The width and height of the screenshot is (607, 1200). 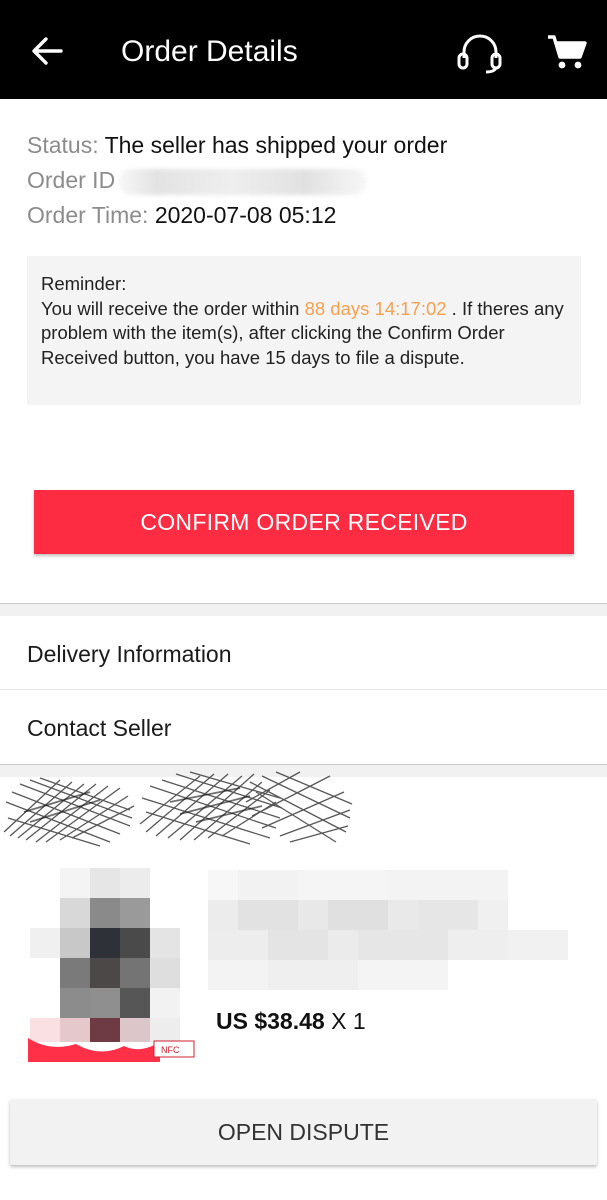 I want to click on product-title-redacted, so click(x=403, y=930).